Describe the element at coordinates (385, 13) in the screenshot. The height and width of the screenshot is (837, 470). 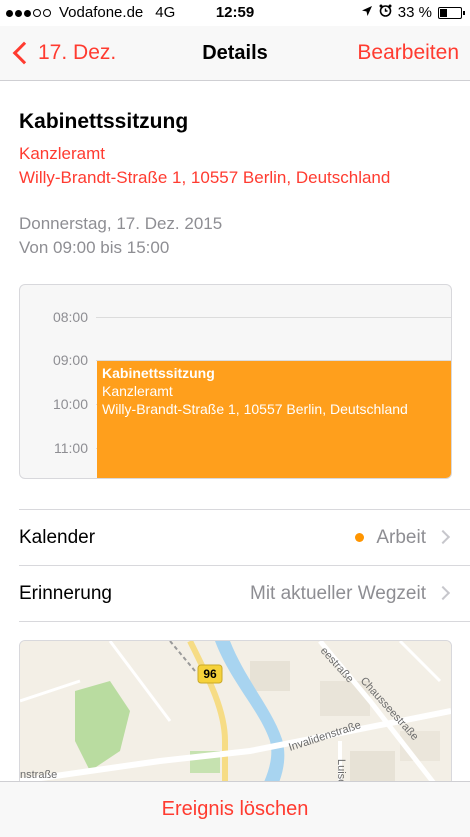
I see `alarm-clock-icon` at that location.